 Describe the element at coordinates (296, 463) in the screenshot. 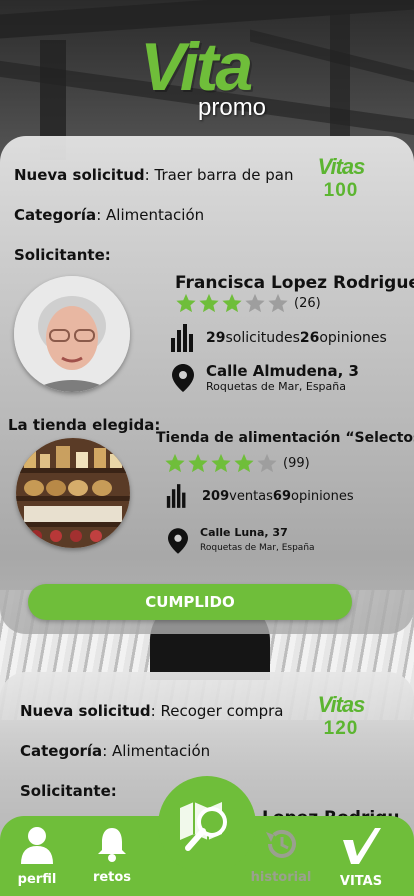

I see `store-rating-count: (99)` at that location.